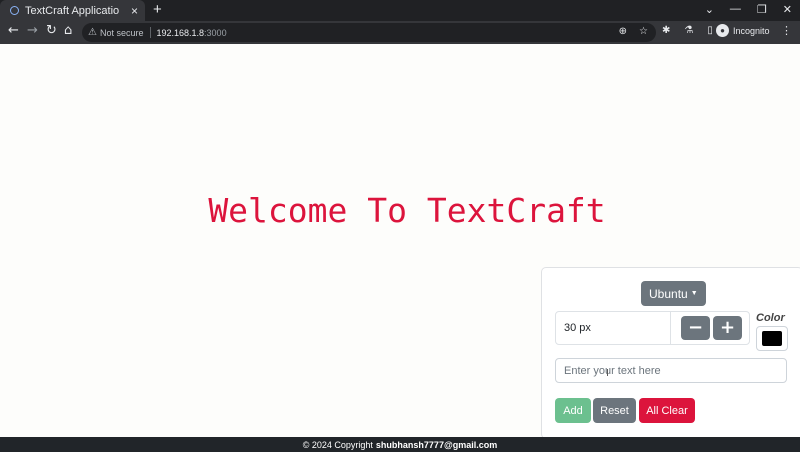 This screenshot has height=452, width=800. I want to click on text-cursor-icon: I, so click(607, 373).